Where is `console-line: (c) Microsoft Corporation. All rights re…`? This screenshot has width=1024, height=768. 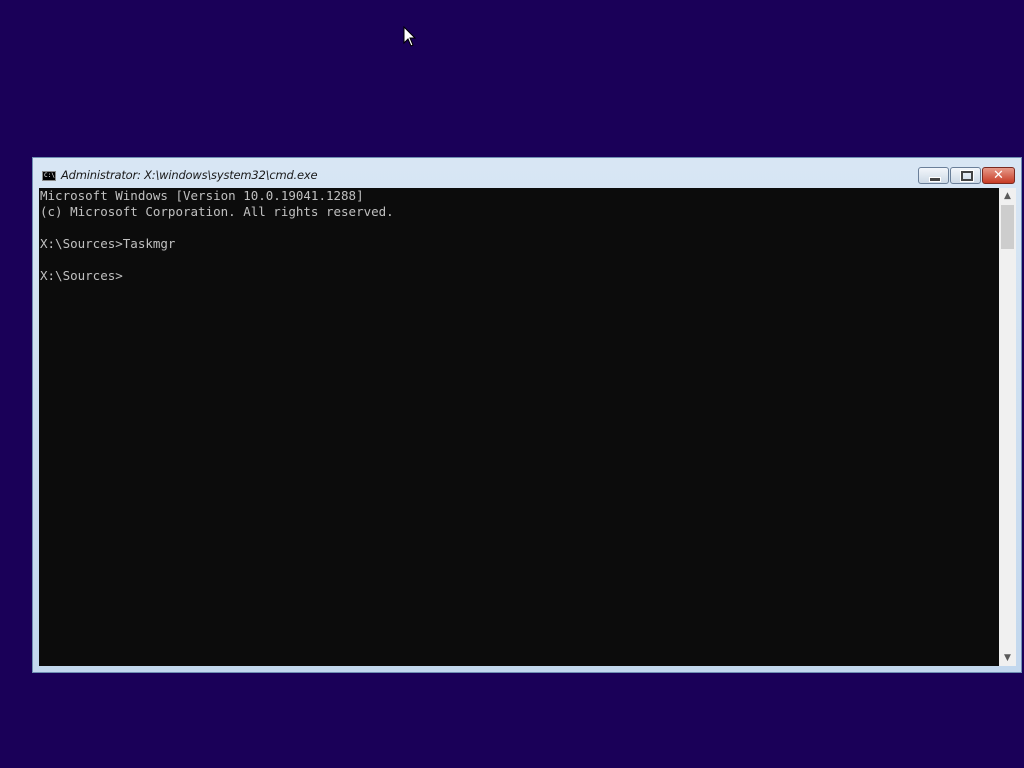
console-line: (c) Microsoft Corporation. All rights re… is located at coordinates (217, 211).